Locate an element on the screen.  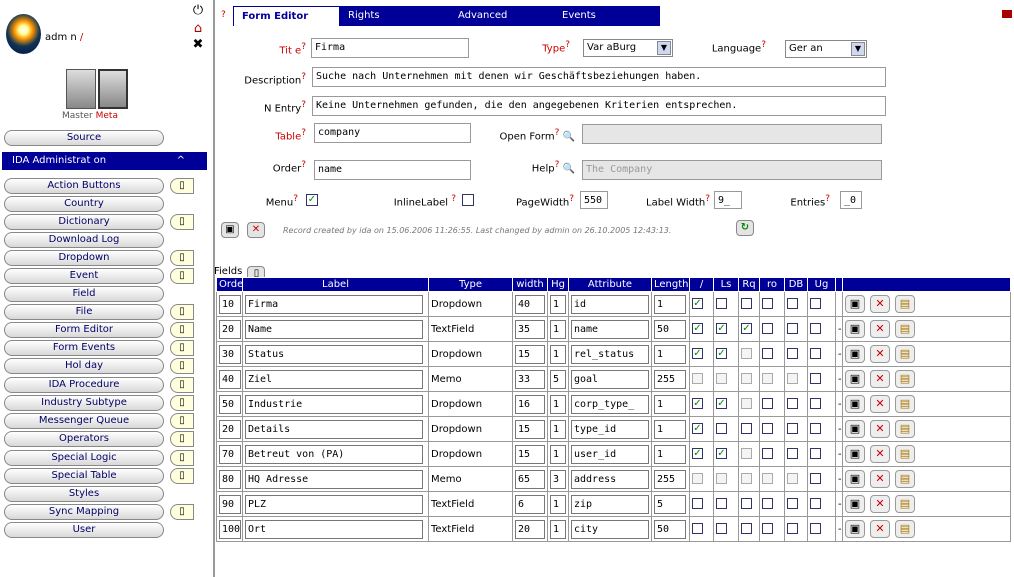
entries-input: _0 is located at coordinates (851, 200).